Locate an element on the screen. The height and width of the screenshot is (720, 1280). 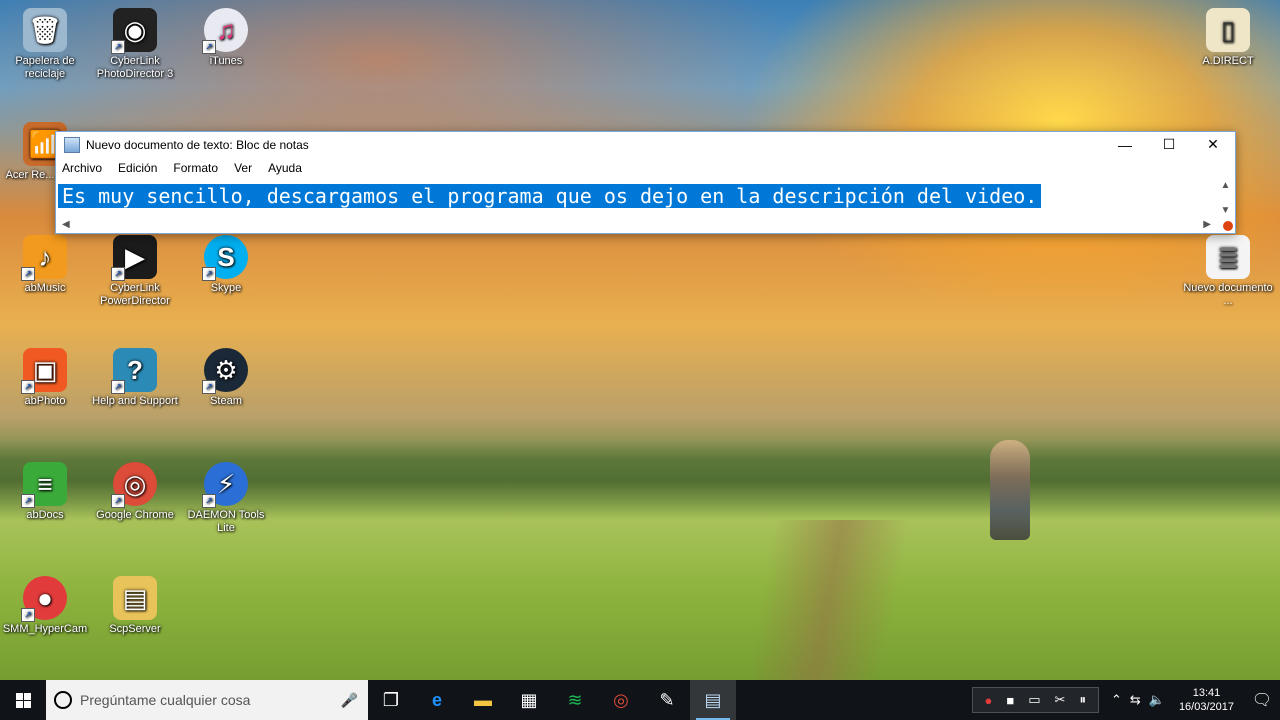
menu-formato: Formato is located at coordinates (195, 168).